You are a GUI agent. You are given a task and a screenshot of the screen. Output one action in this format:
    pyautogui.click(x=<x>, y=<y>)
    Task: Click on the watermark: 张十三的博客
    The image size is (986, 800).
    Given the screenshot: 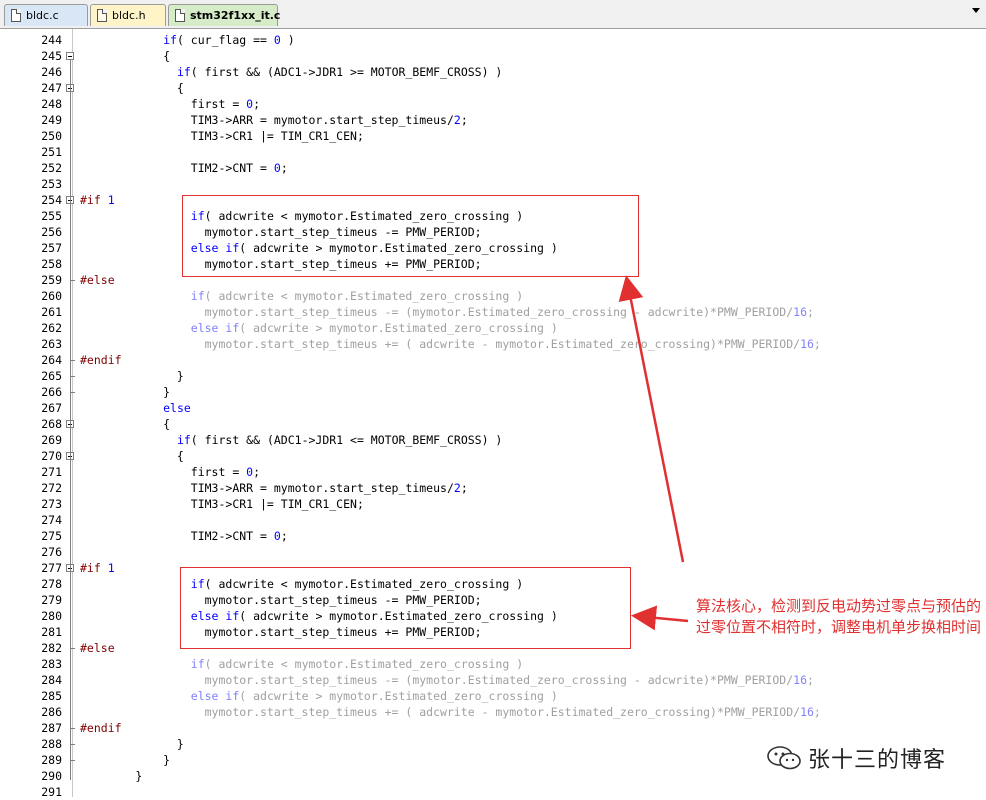 What is the action you would take?
    pyautogui.click(x=856, y=758)
    